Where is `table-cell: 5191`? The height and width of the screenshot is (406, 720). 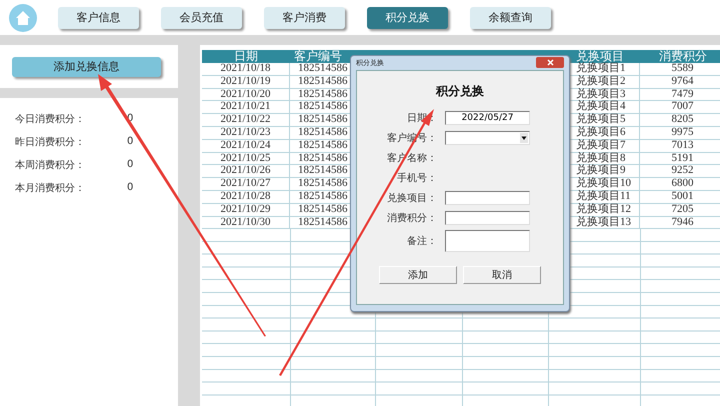 table-cell: 5191 is located at coordinates (680, 159).